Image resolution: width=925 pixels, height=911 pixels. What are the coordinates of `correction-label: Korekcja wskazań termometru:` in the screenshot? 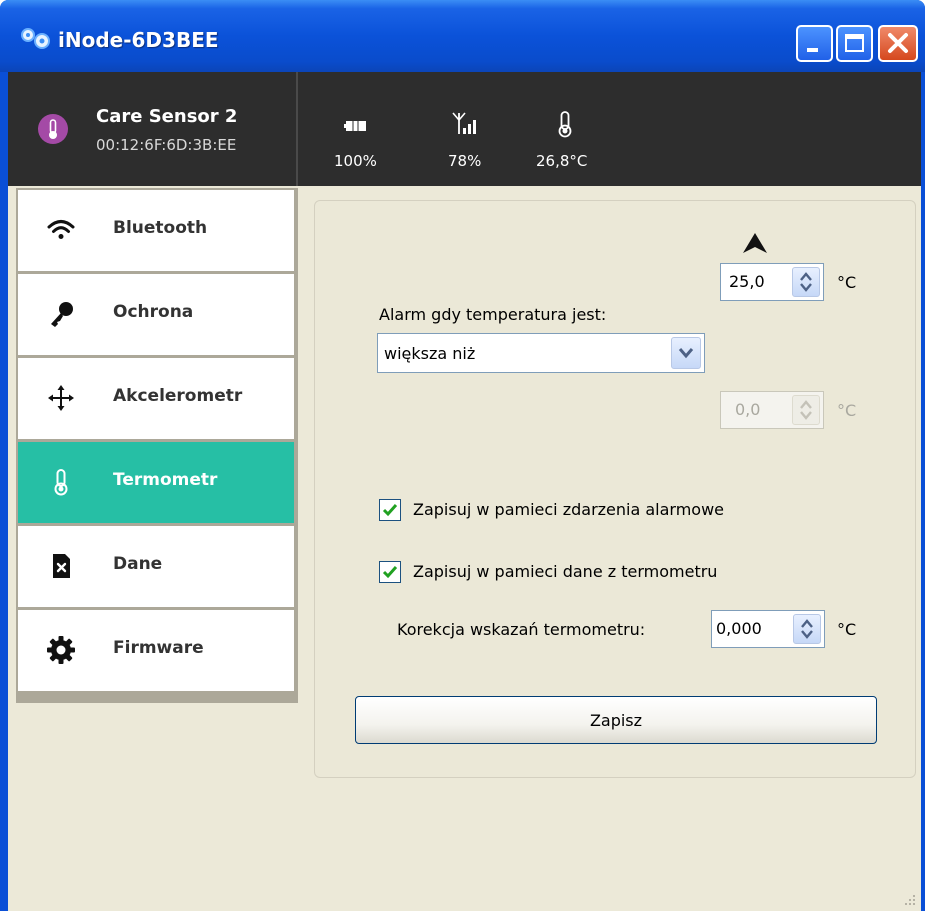 It's located at (521, 629).